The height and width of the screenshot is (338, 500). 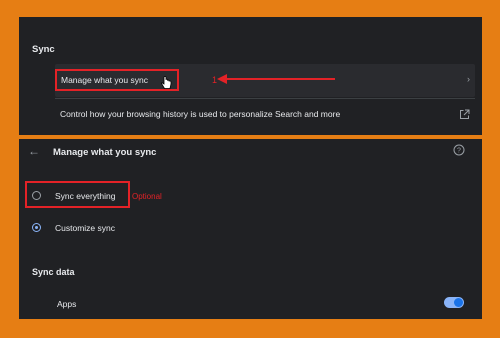 What do you see at coordinates (276, 79) in the screenshot?
I see `annotation-arrow` at bounding box center [276, 79].